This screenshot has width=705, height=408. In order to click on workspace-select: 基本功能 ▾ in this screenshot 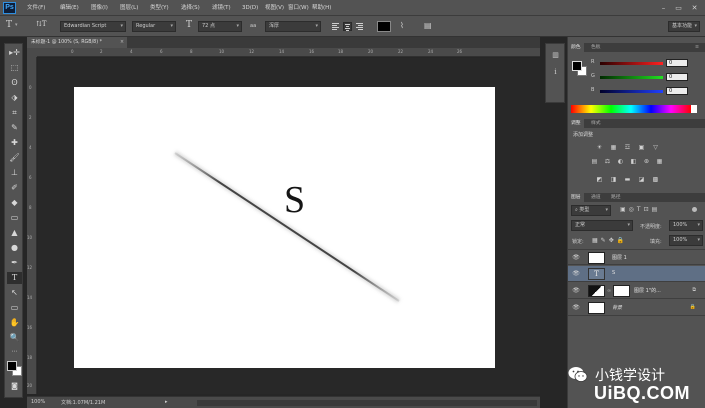, I will do `click(684, 26)`.